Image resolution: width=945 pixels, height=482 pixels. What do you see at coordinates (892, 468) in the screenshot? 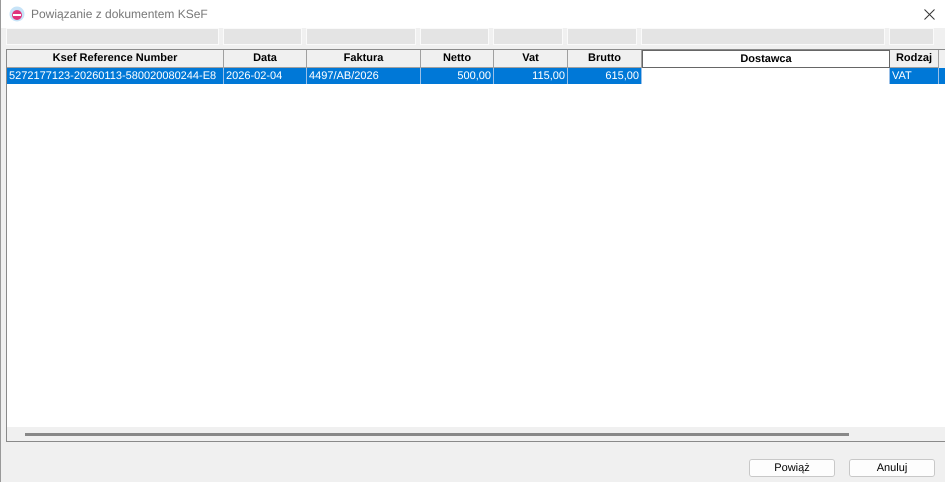
I see `cancel-button: Anuluj` at bounding box center [892, 468].